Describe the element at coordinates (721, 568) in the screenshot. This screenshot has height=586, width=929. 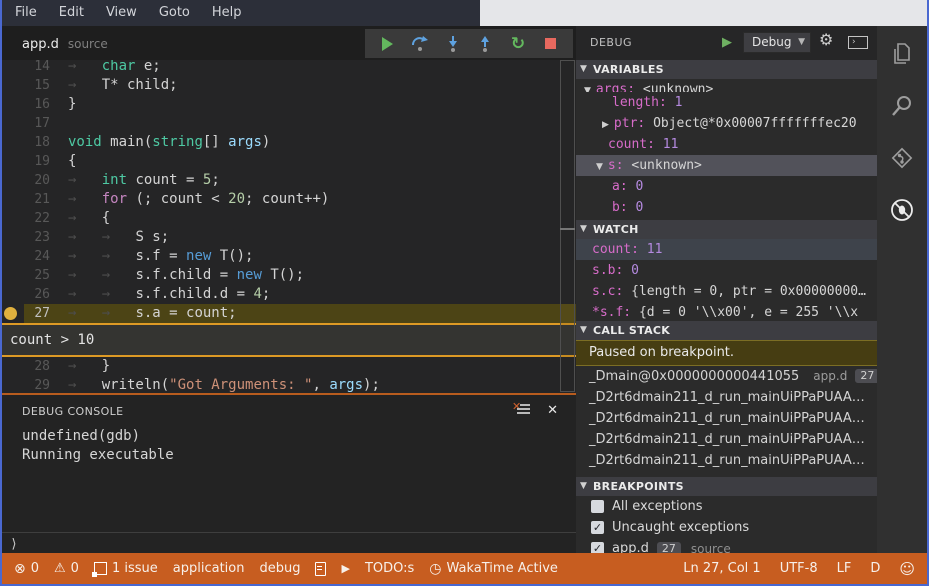
I see `statusbar-cursor-position: Ln 27, Col 1` at that location.